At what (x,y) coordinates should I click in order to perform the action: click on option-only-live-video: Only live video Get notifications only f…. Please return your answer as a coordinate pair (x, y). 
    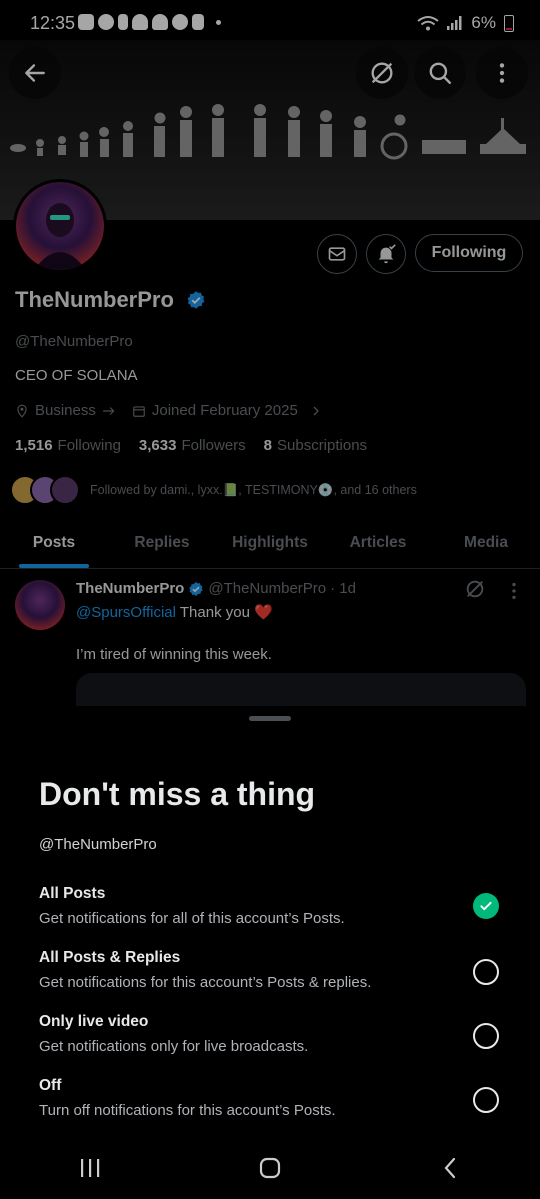
    Looking at the image, I should click on (274, 1041).